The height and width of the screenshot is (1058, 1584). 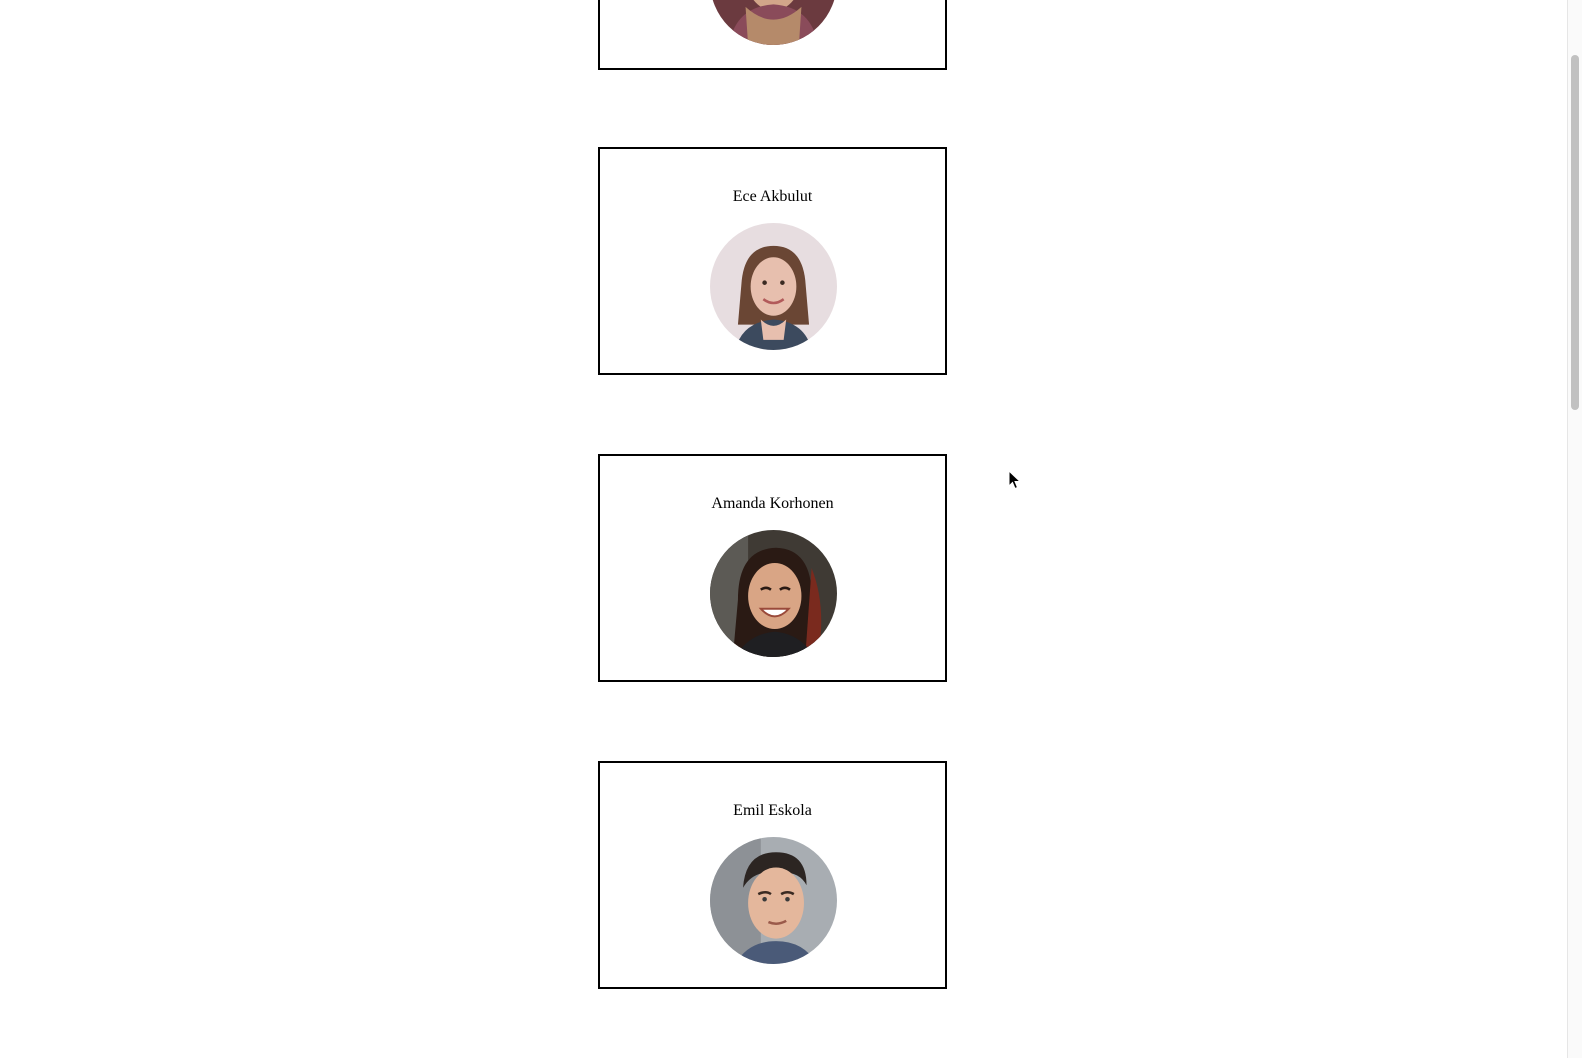 I want to click on woman-scarf-photo-icon, so click(x=773, y=22).